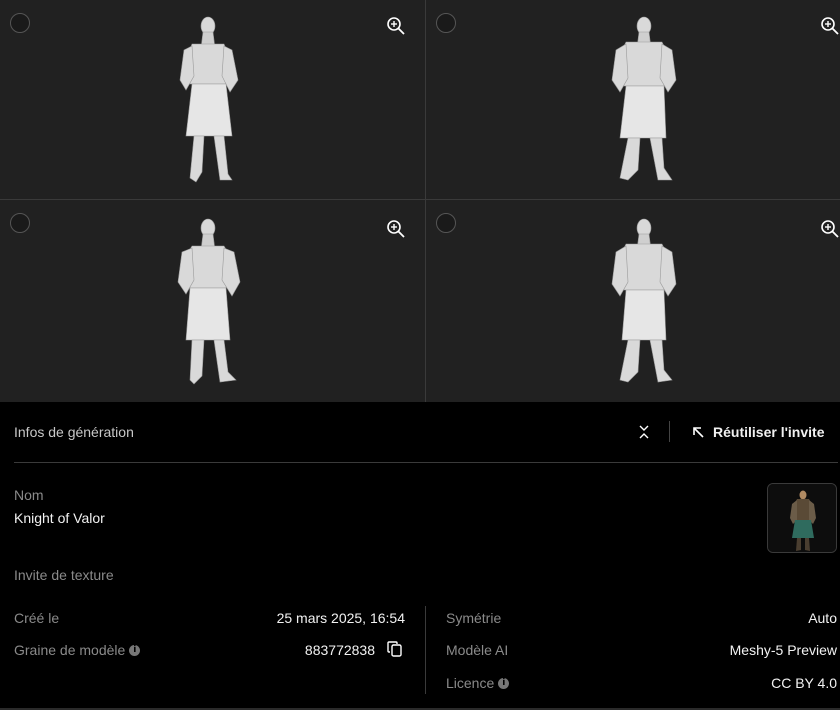 The image size is (840, 710). I want to click on symmetry-label-text: Symétrie, so click(474, 618).